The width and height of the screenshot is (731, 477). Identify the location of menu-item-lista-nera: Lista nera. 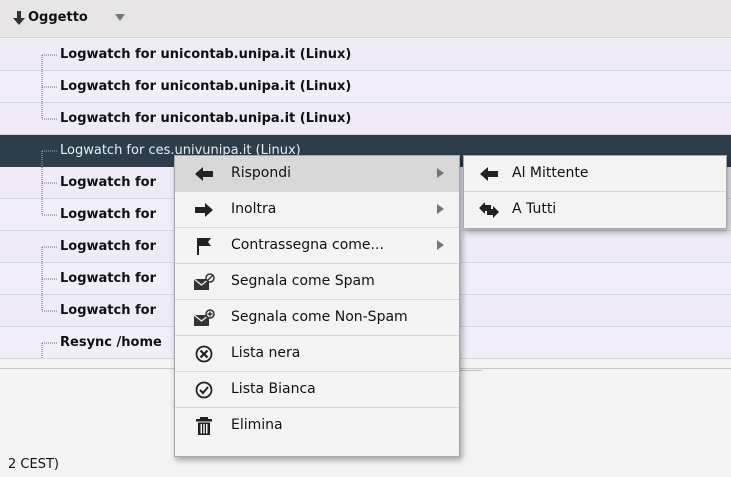
(317, 354).